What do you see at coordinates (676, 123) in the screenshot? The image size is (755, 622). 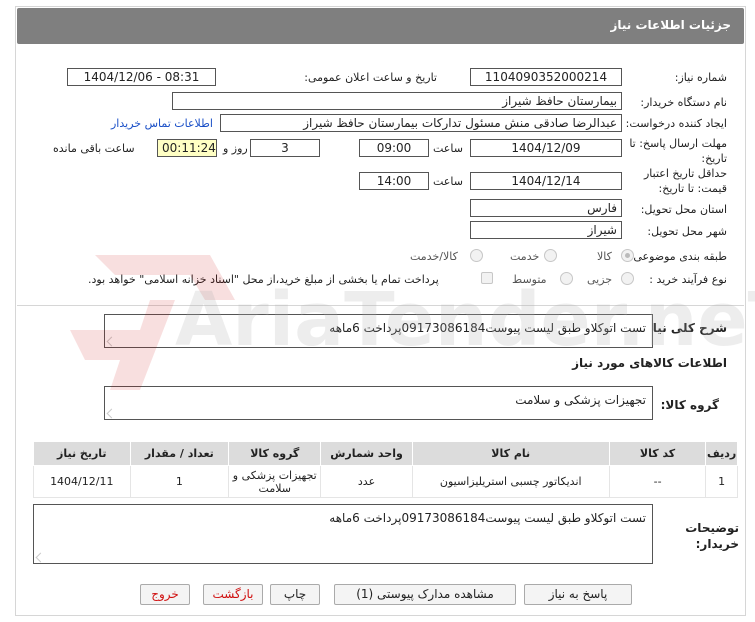 I see `creator-label: ایجاد کننده درخواست:` at bounding box center [676, 123].